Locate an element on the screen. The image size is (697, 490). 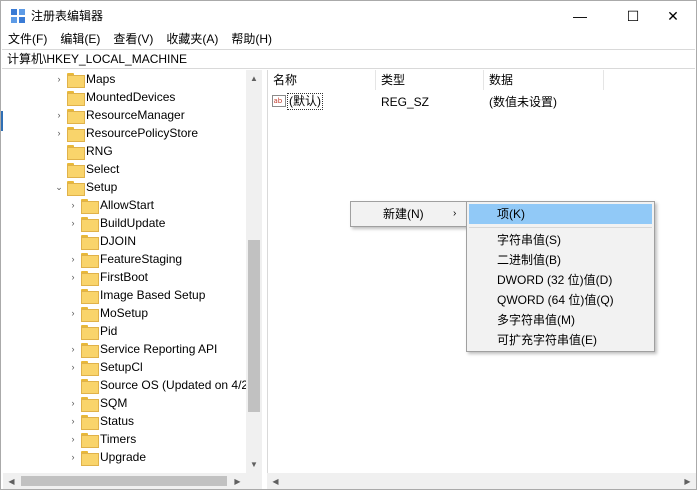
tree-item-label: SQM is located at coordinates (114, 403).